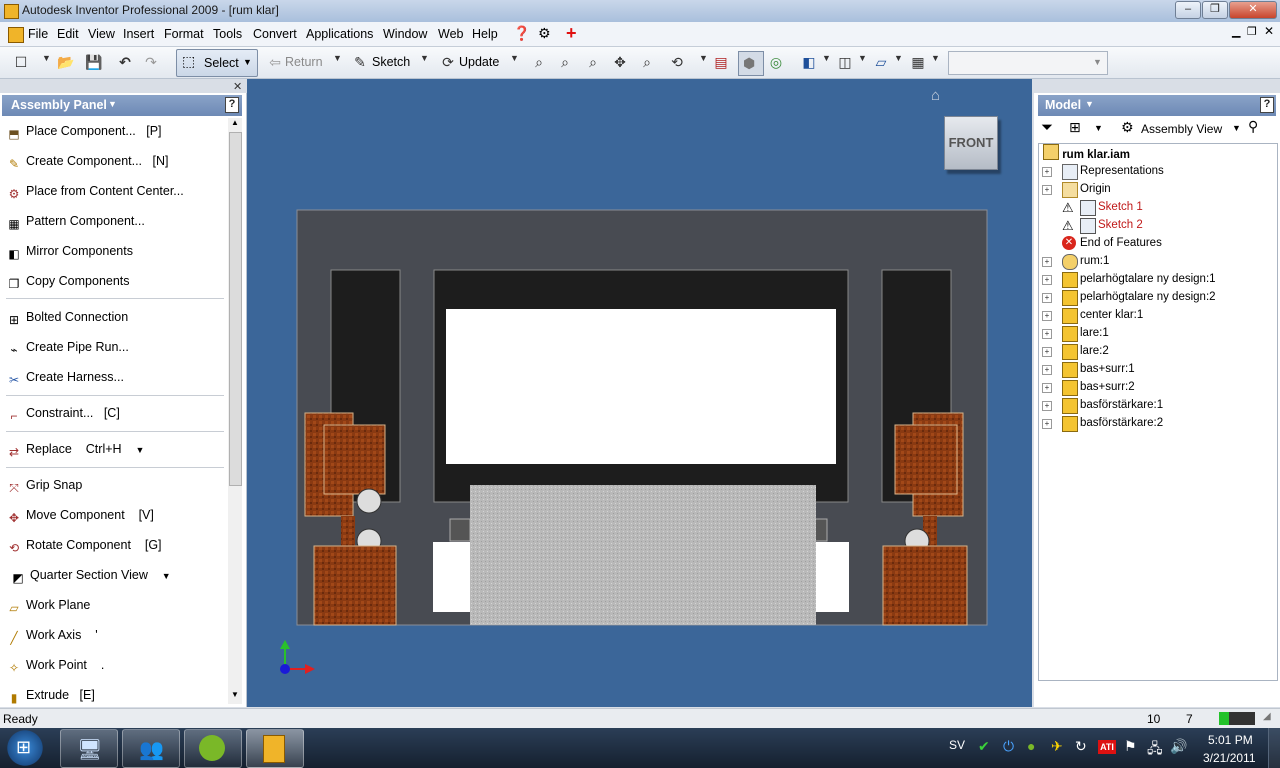 This screenshot has height=768, width=1280. I want to click on zoom-icon: ⌕, so click(593, 62).